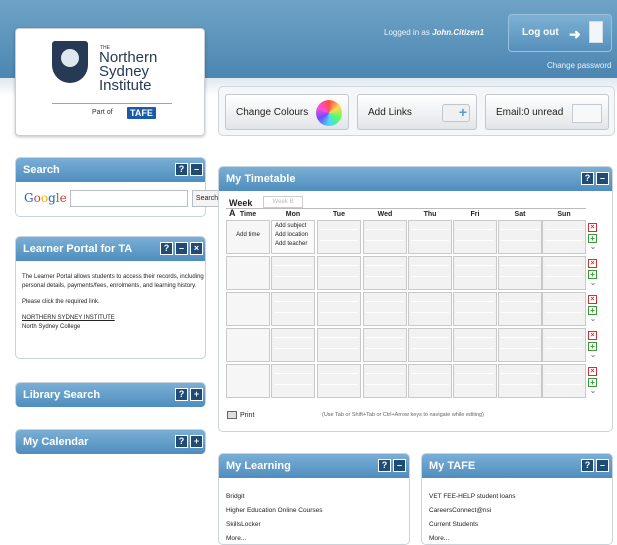 The image size is (617, 545). Describe the element at coordinates (274, 511) in the screenshot. I see `list-item: Higher Education Online Courses` at that location.